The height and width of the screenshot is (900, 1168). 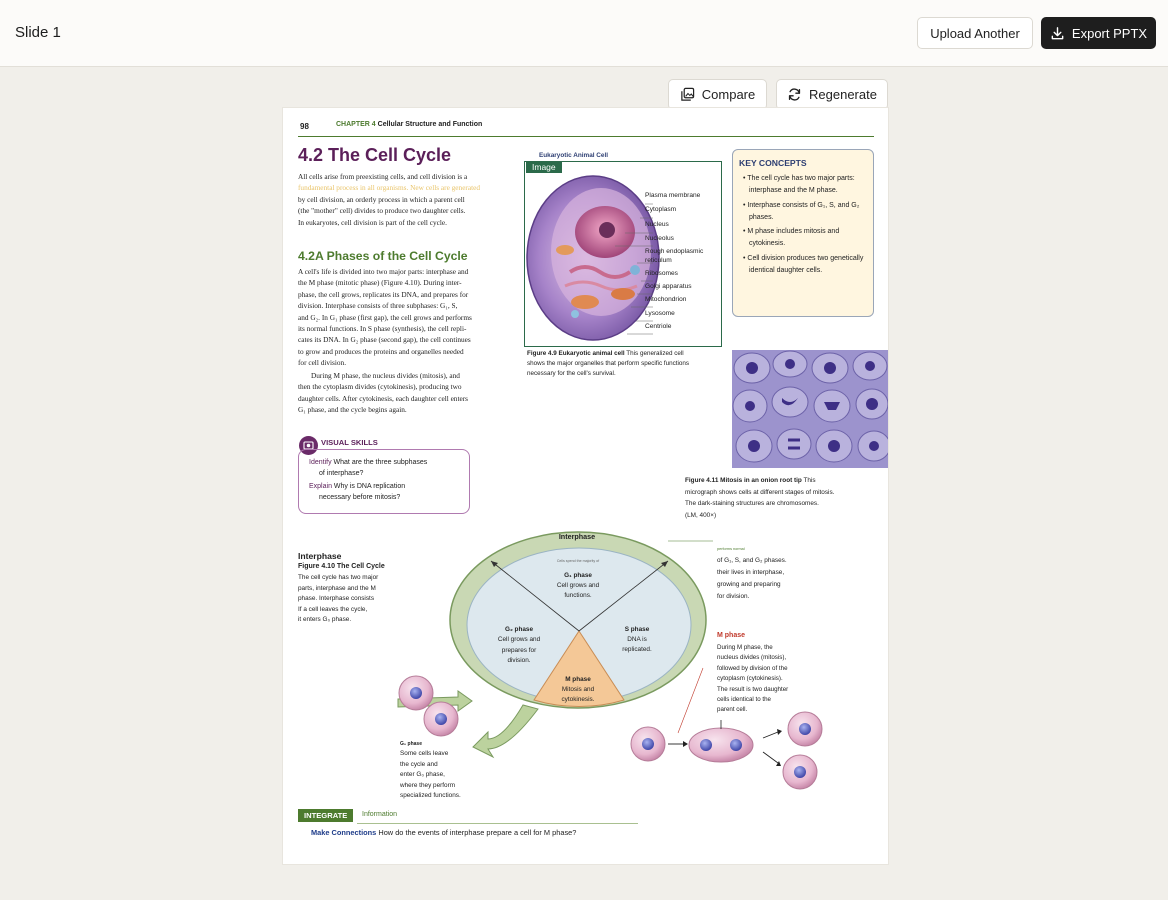 What do you see at coordinates (1109, 33) in the screenshot?
I see `export-pptx-label: Export PPTX` at bounding box center [1109, 33].